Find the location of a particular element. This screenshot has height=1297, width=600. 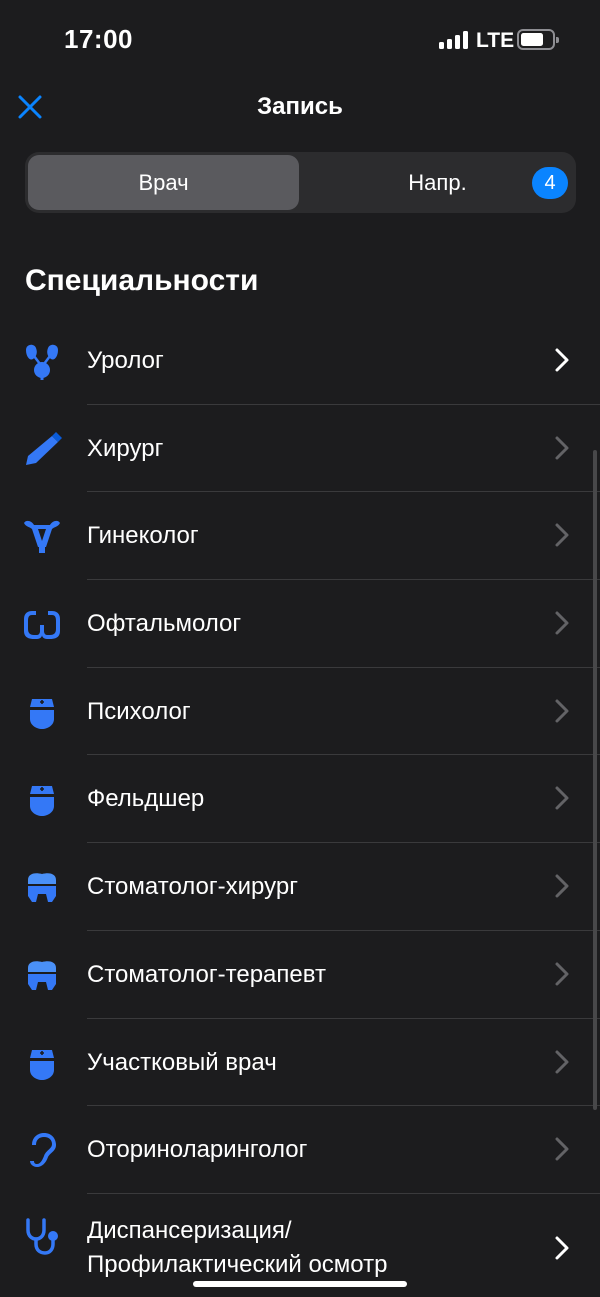

status-time: 17:00 is located at coordinates (98, 39).